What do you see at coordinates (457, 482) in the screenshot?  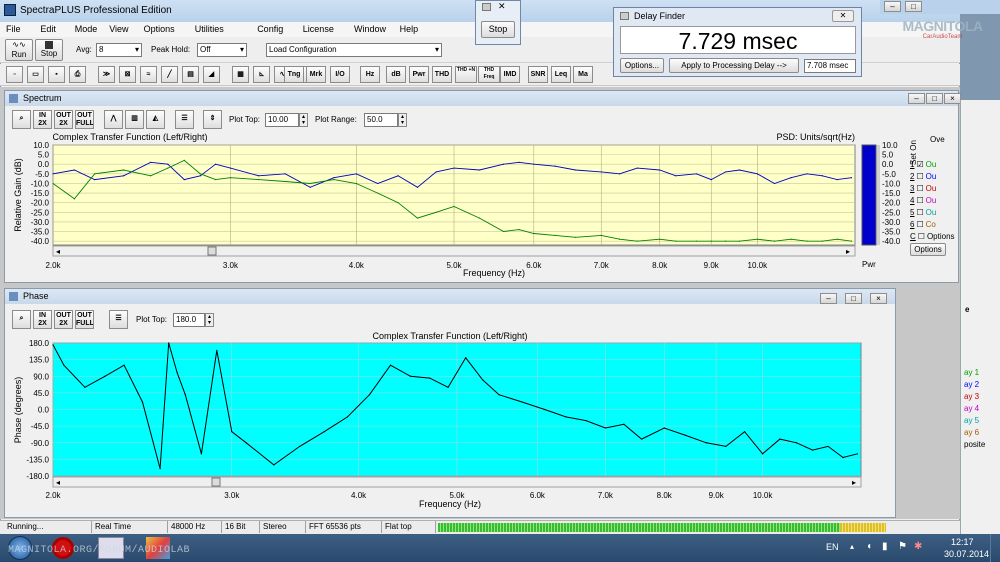 I see `phase-scrollbar` at bounding box center [457, 482].